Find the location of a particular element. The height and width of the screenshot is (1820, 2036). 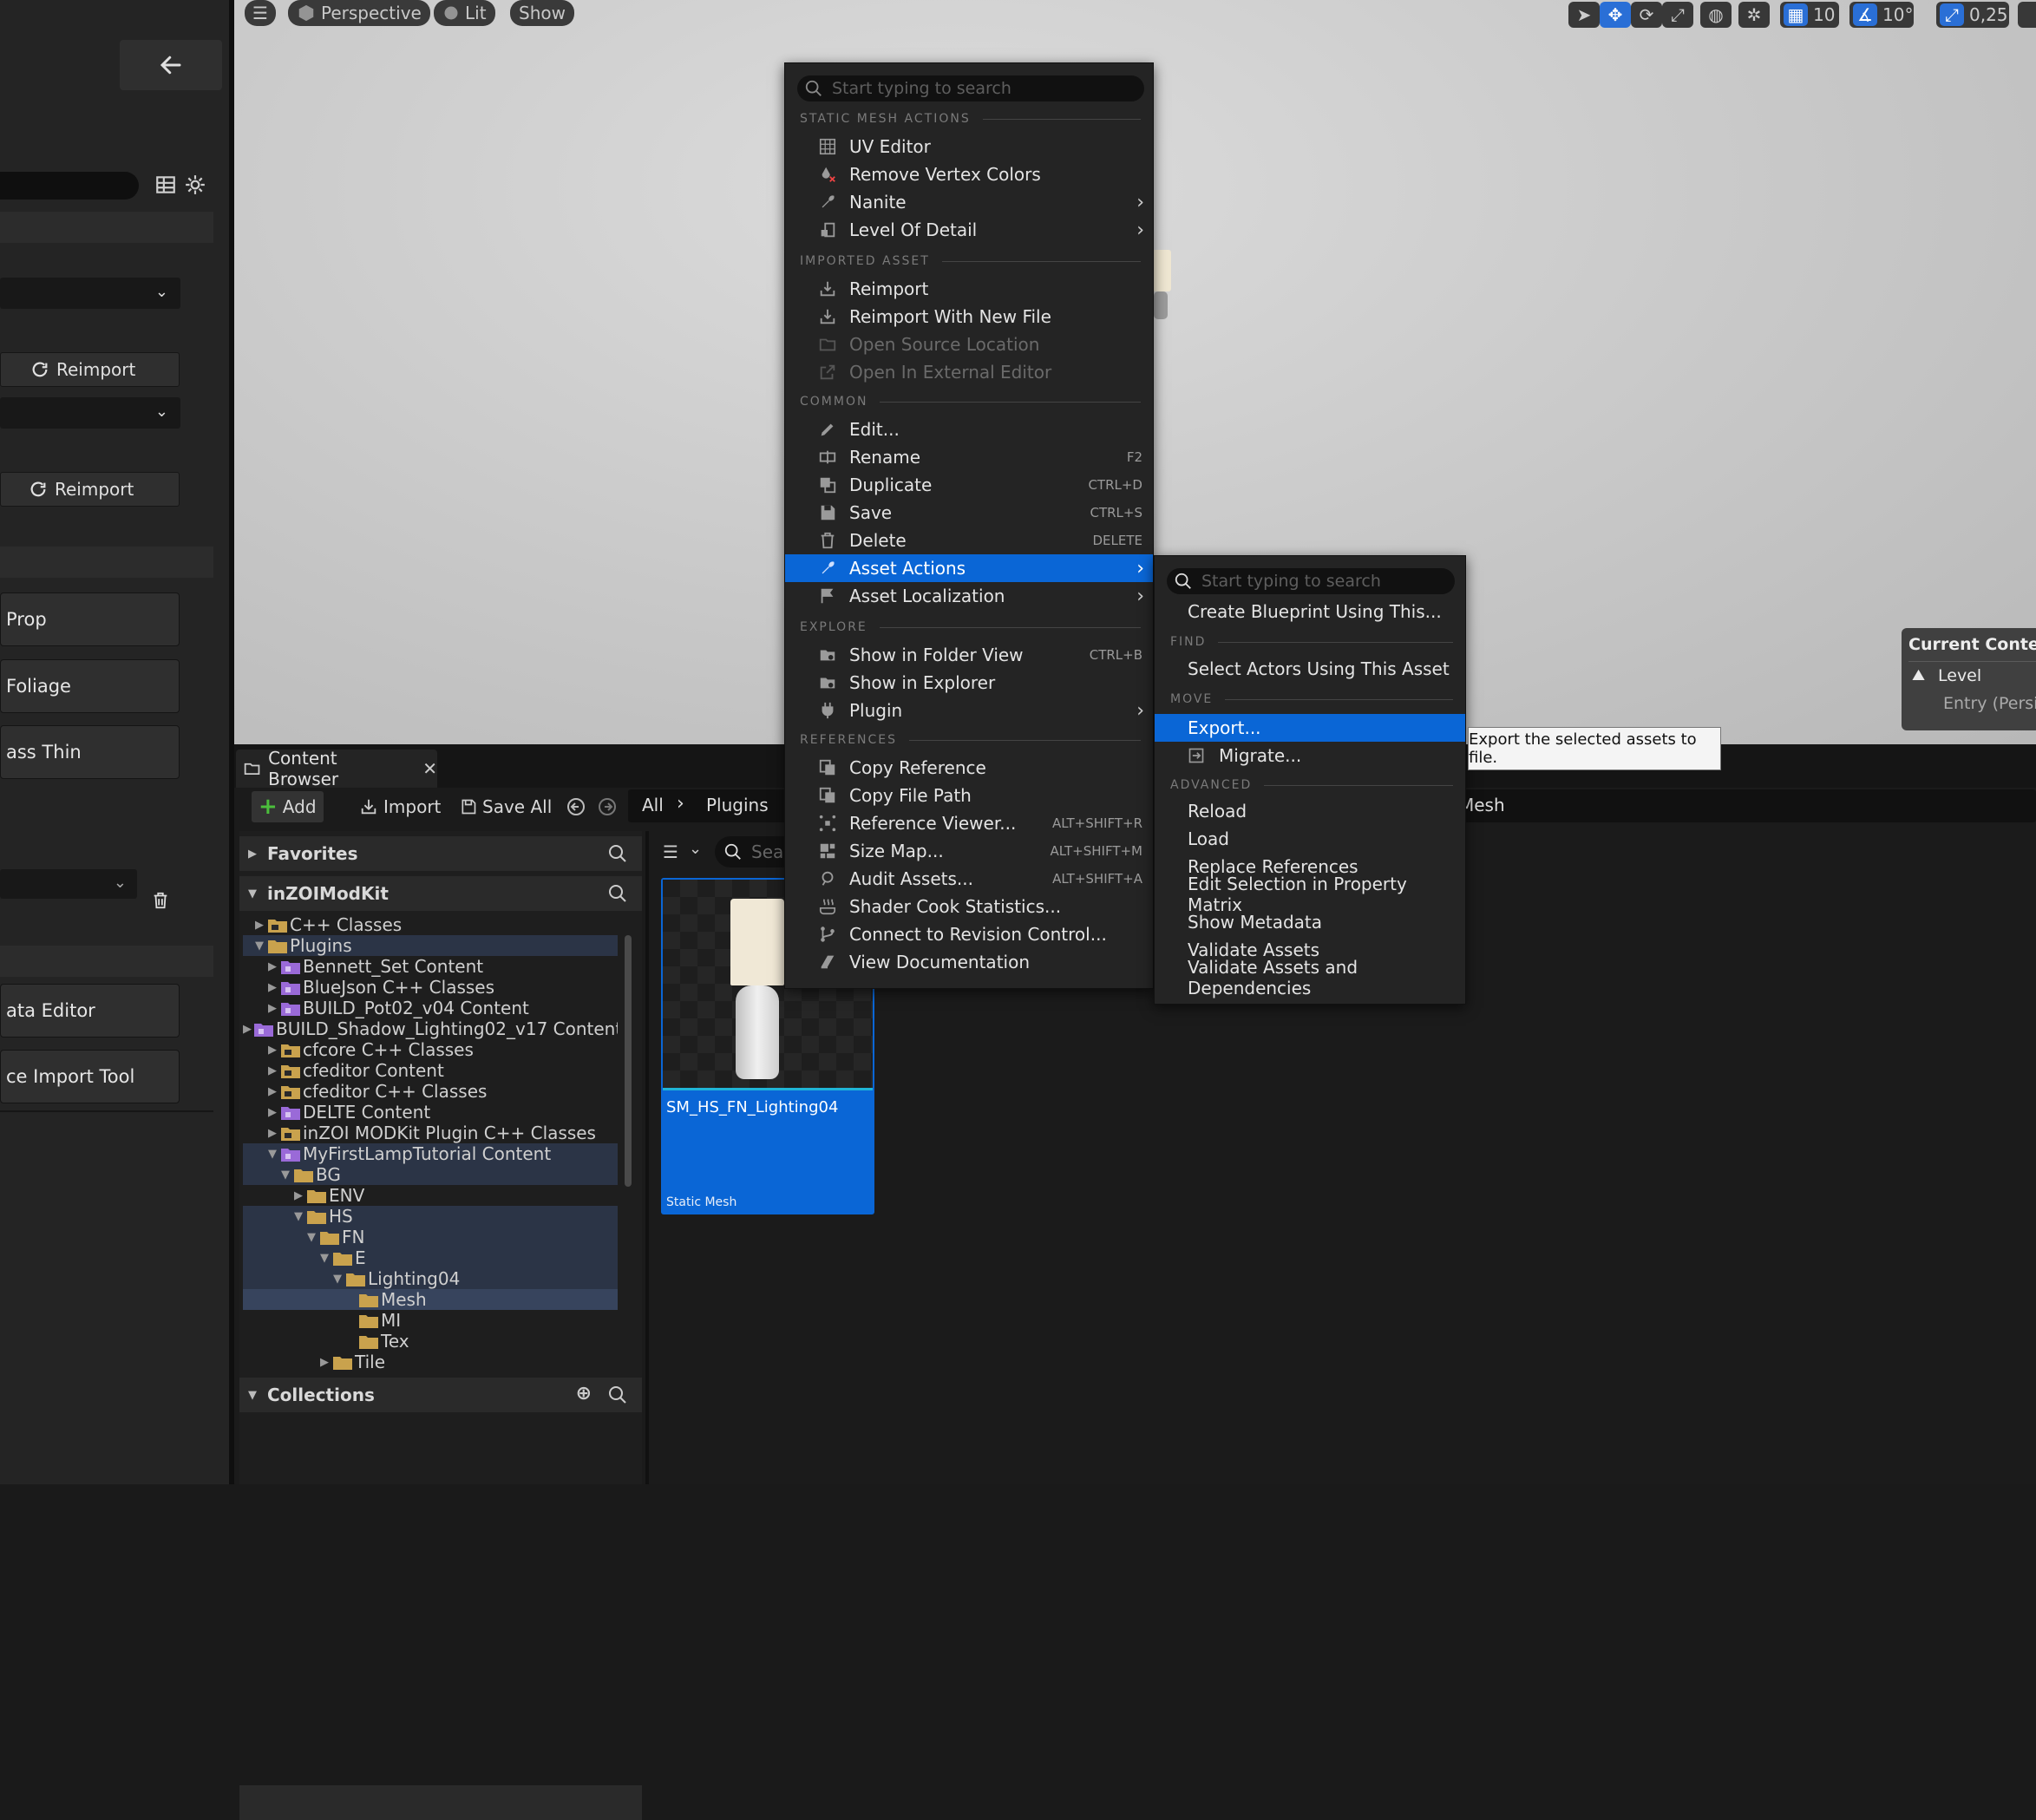

translate-mode-button: ✥ is located at coordinates (1615, 15).